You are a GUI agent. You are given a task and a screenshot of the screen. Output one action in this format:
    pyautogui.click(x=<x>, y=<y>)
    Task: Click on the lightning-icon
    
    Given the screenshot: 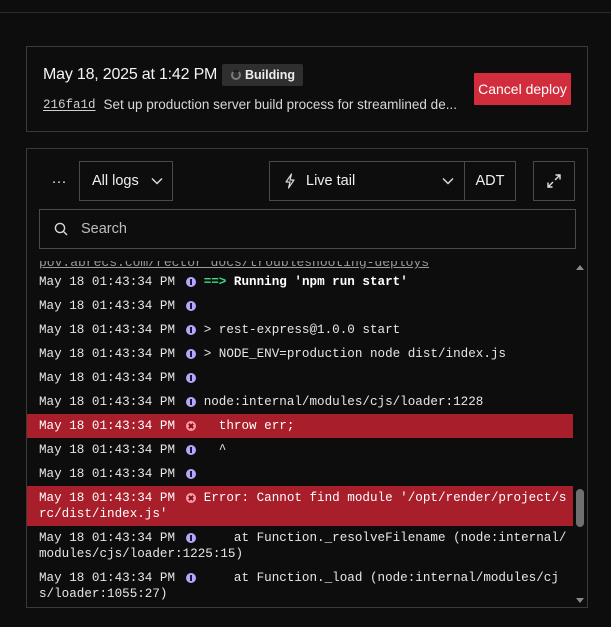 What is the action you would take?
    pyautogui.click(x=290, y=181)
    